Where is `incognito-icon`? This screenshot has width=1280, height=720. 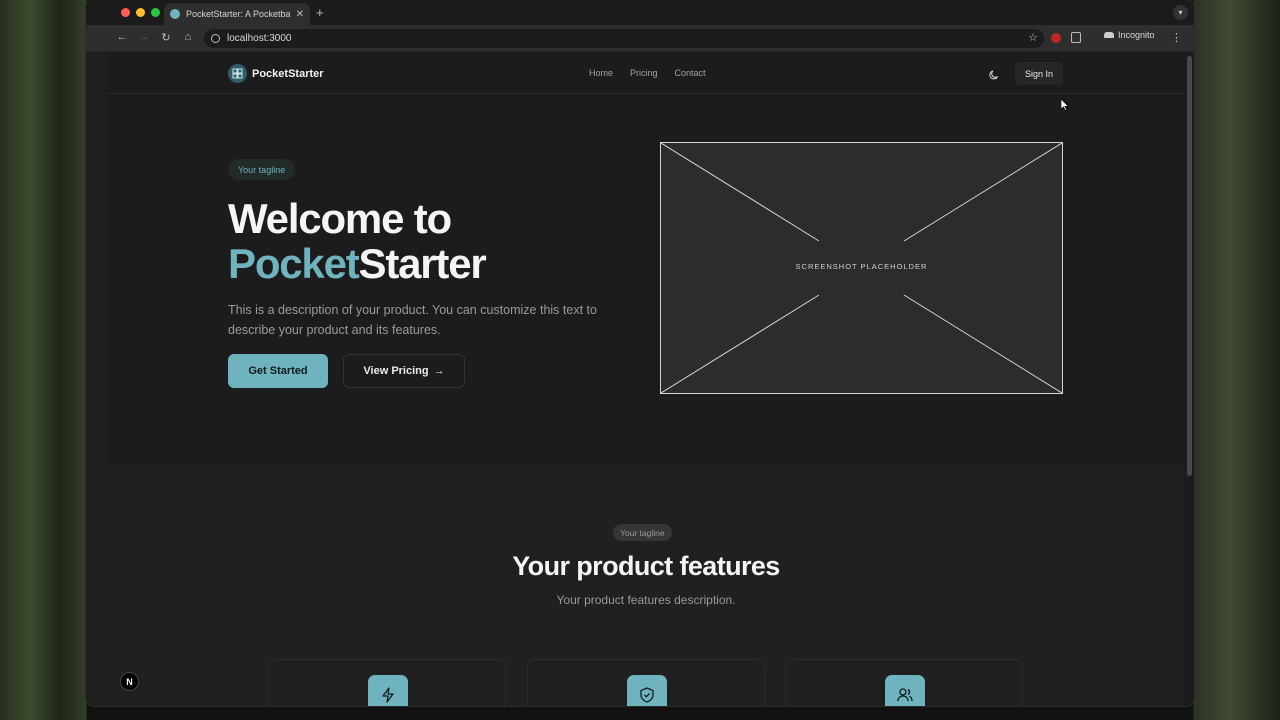
incognito-icon is located at coordinates (1109, 35).